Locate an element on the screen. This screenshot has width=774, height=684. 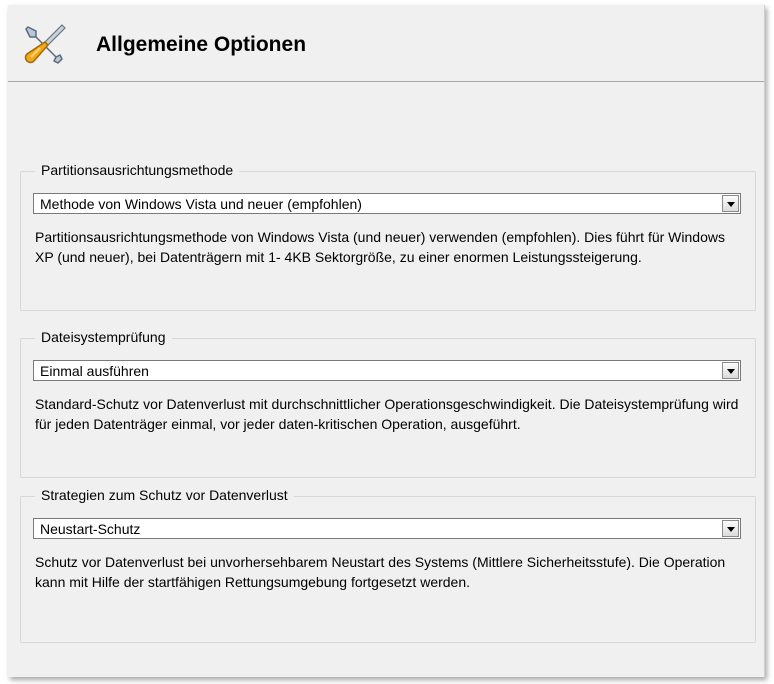
dropdown-value: Neustart-Schutz is located at coordinates (90, 529).